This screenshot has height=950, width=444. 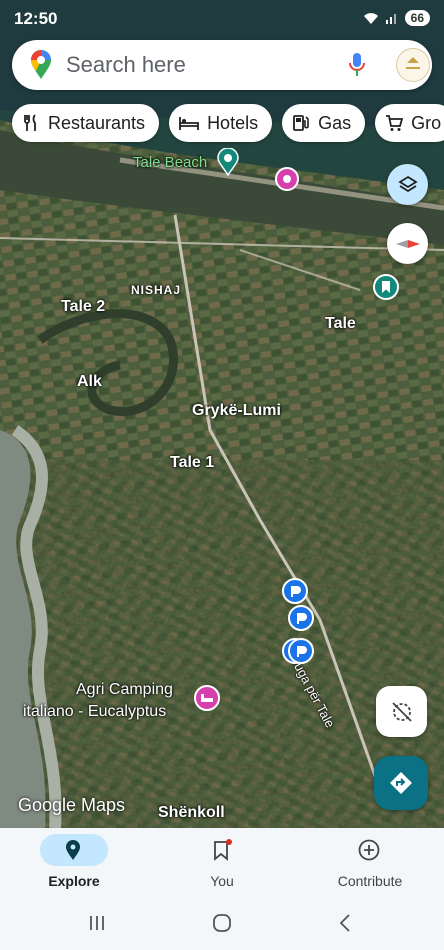 I want to click on tab-you: You, so click(x=222, y=863).